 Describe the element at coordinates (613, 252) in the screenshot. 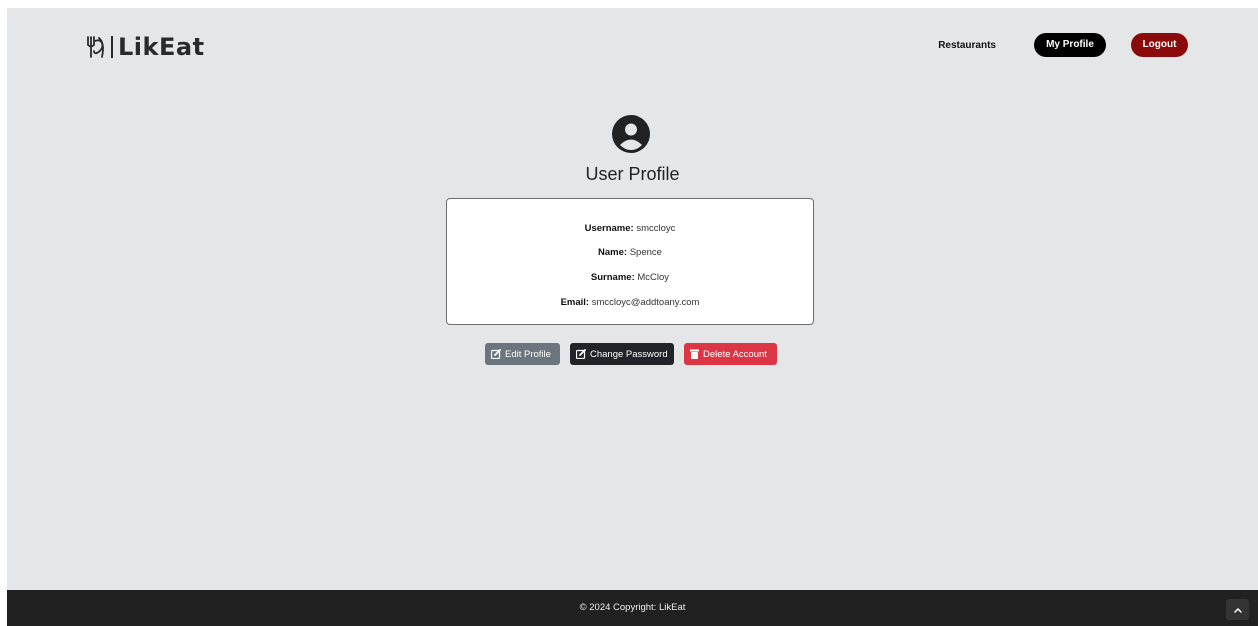

I see `name-label: Name:` at that location.